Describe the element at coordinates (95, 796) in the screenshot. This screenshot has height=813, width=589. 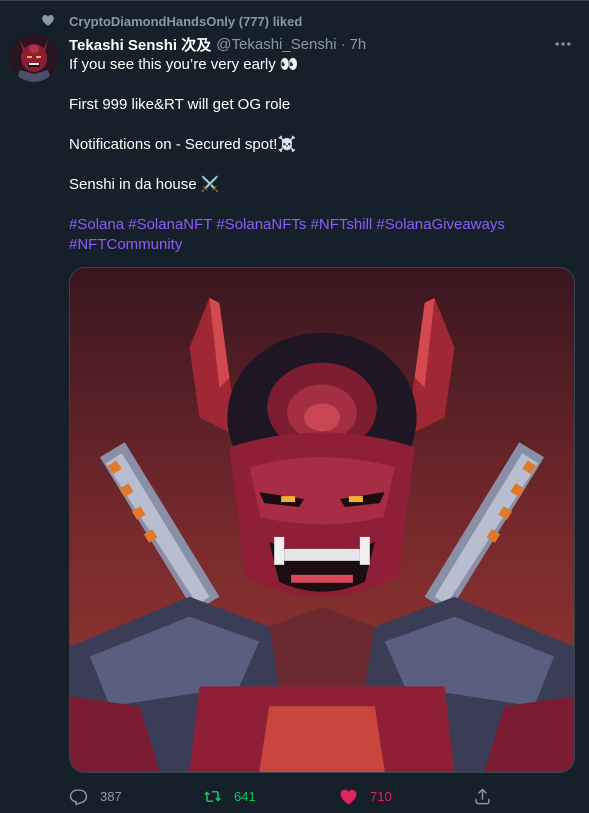
I see `reply-button: 387` at that location.